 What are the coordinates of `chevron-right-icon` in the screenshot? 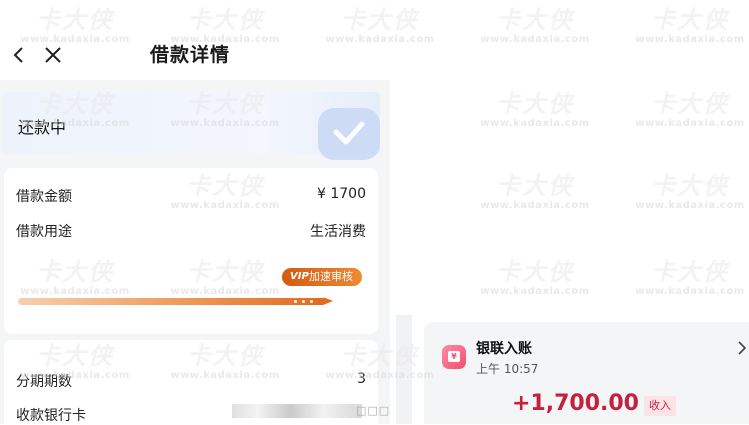 It's located at (742, 348).